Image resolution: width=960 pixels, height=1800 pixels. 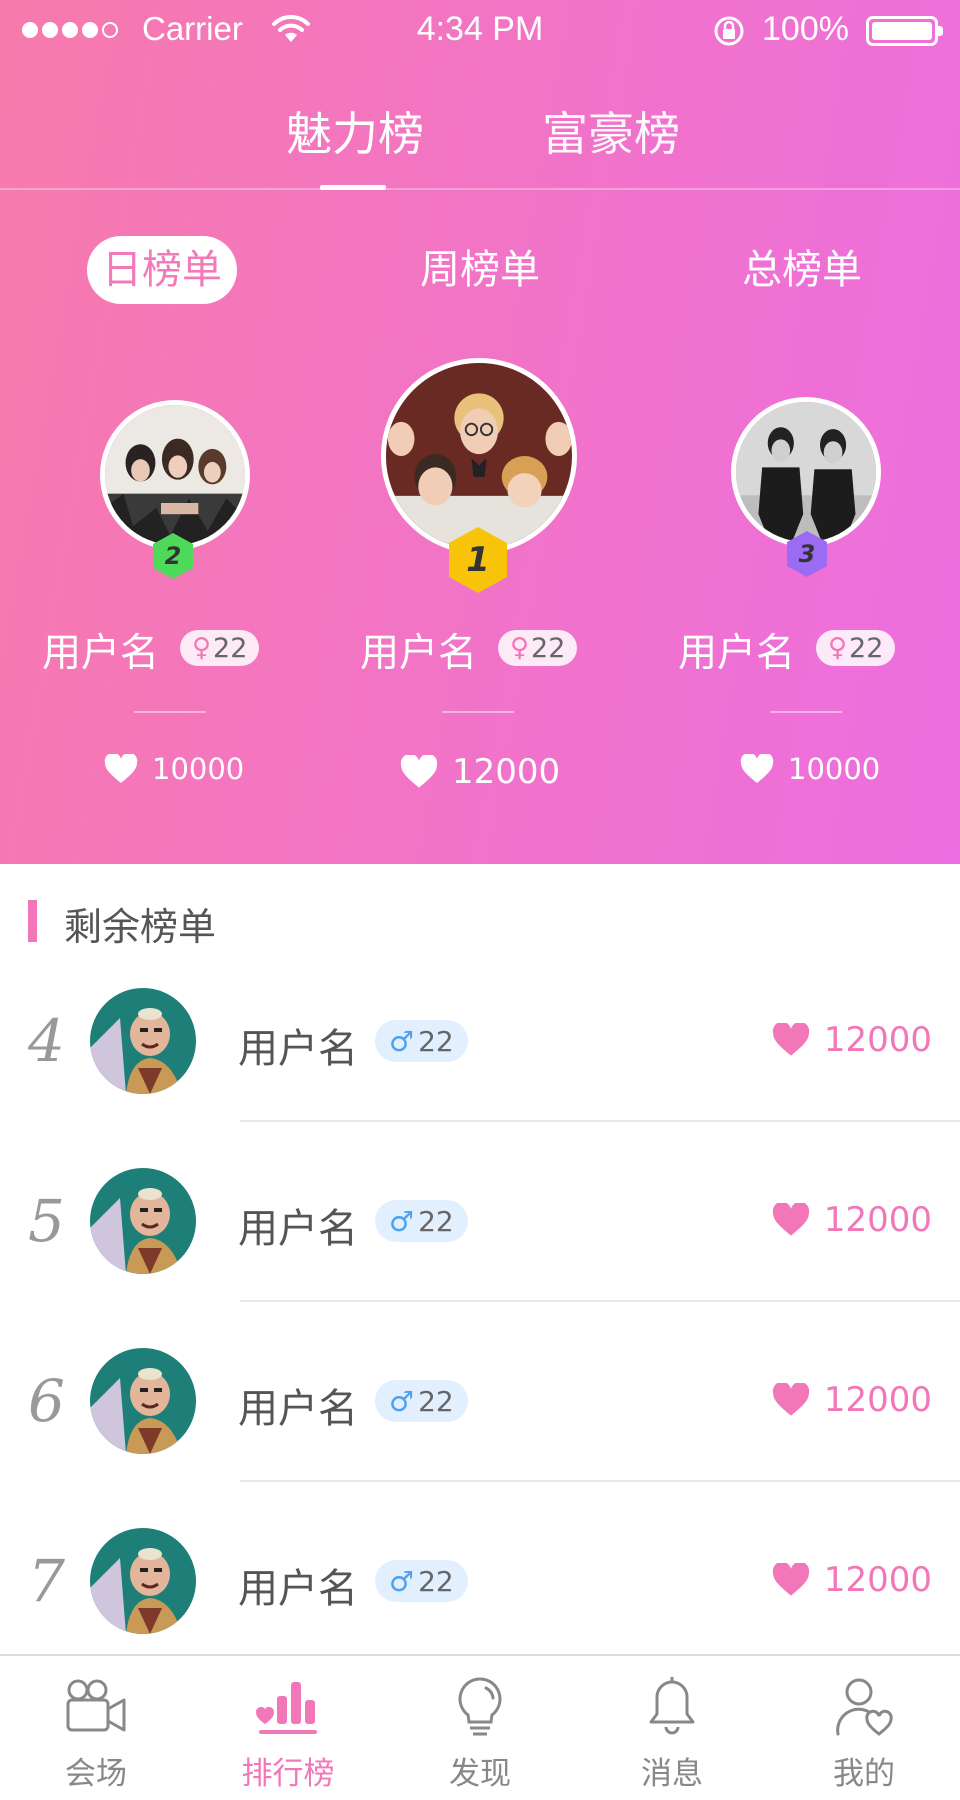 What do you see at coordinates (611, 131) in the screenshot?
I see `tab-rich: 富豪榜` at bounding box center [611, 131].